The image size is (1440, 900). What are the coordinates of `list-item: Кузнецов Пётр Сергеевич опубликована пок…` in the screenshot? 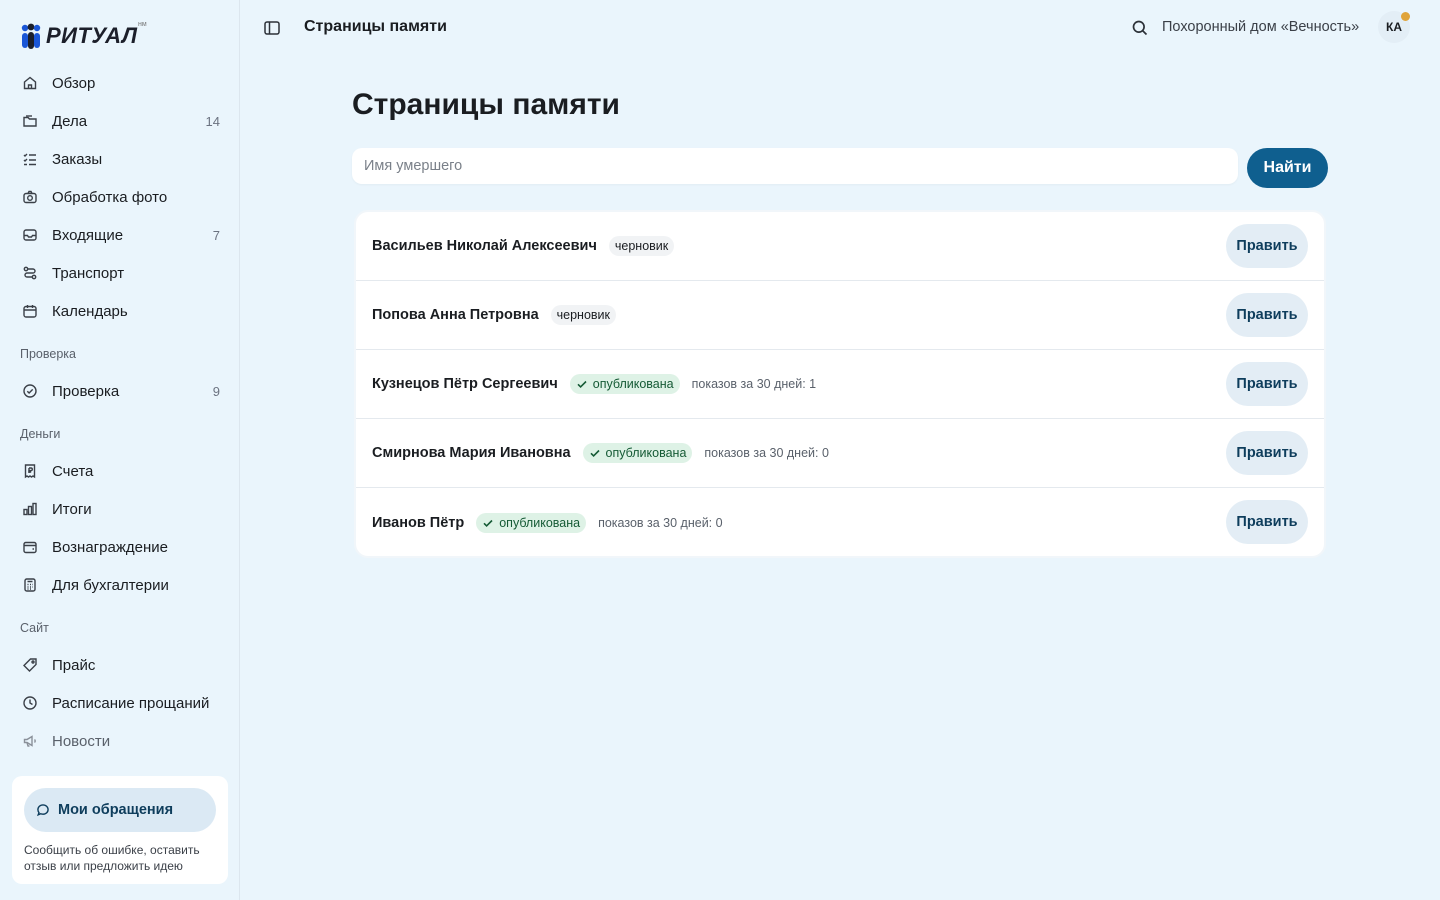 It's located at (840, 384).